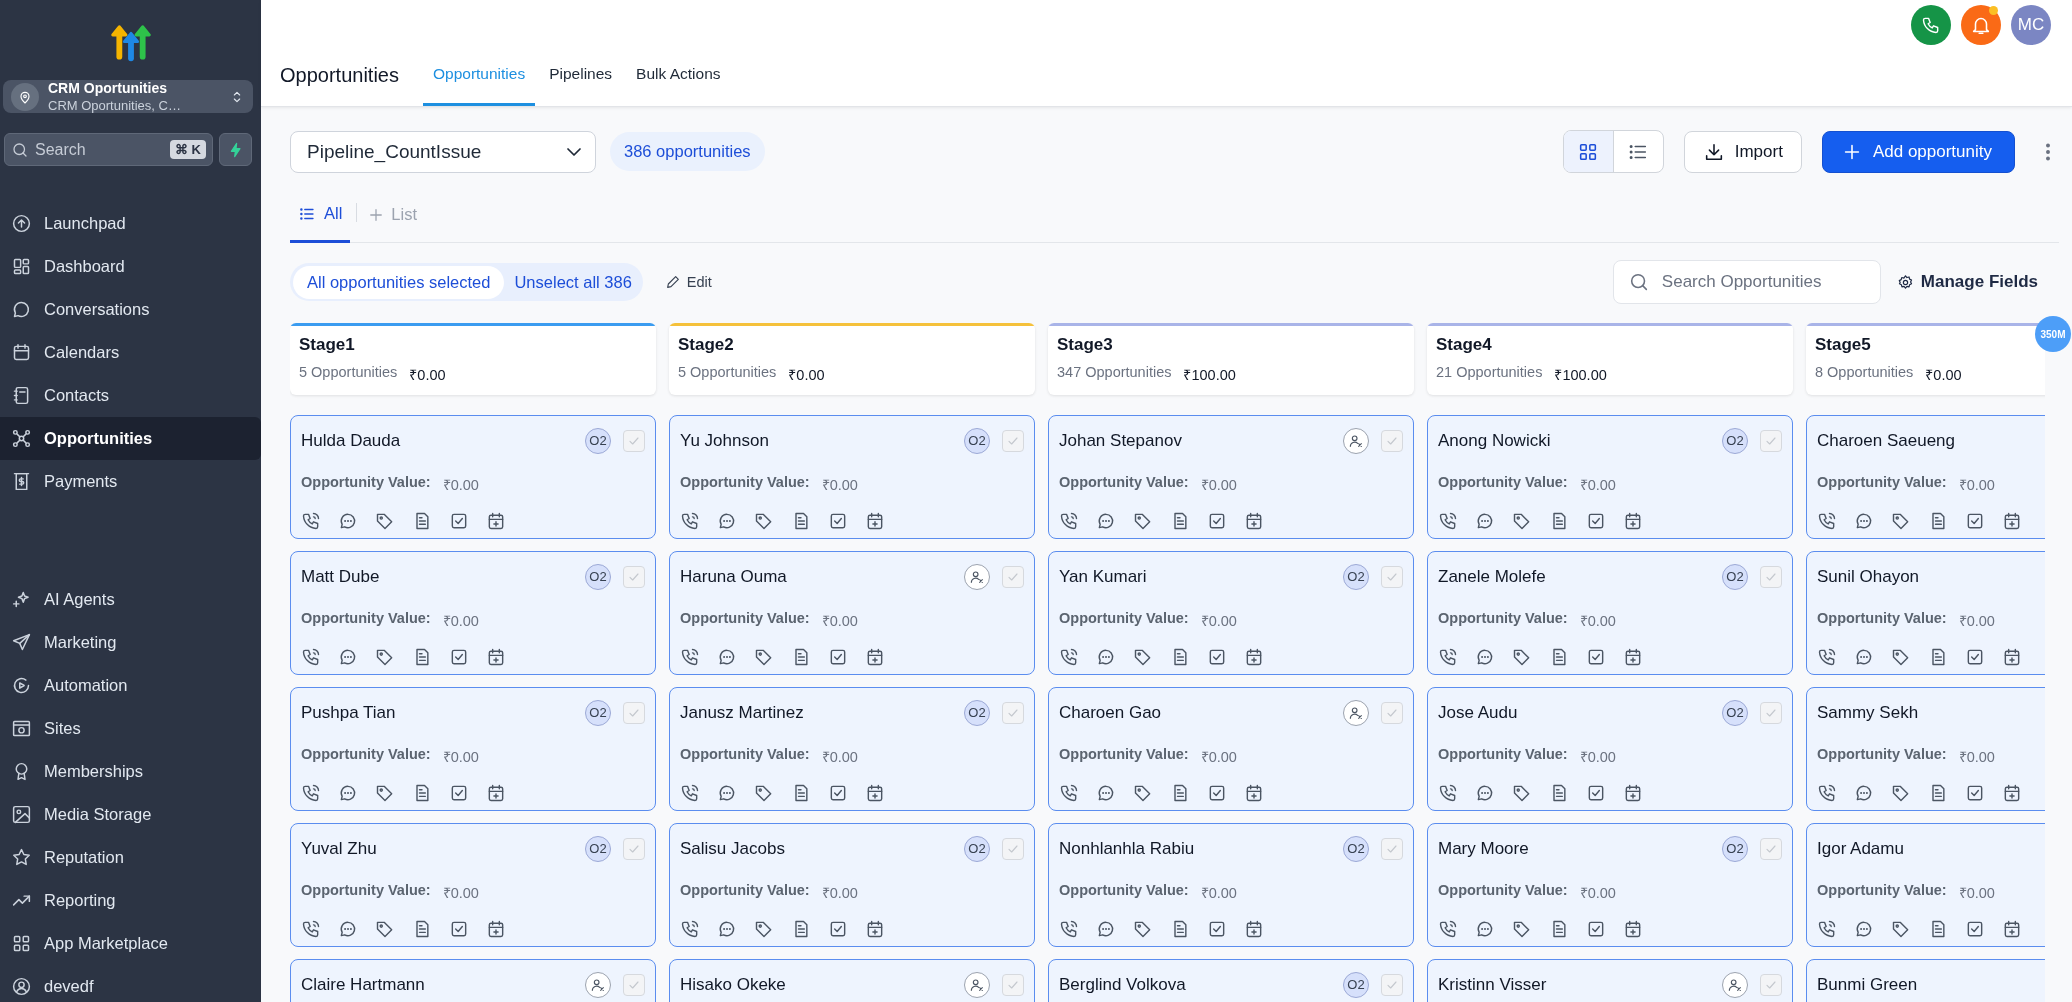 The height and width of the screenshot is (1002, 2072). I want to click on view-tab: All, so click(320, 215).